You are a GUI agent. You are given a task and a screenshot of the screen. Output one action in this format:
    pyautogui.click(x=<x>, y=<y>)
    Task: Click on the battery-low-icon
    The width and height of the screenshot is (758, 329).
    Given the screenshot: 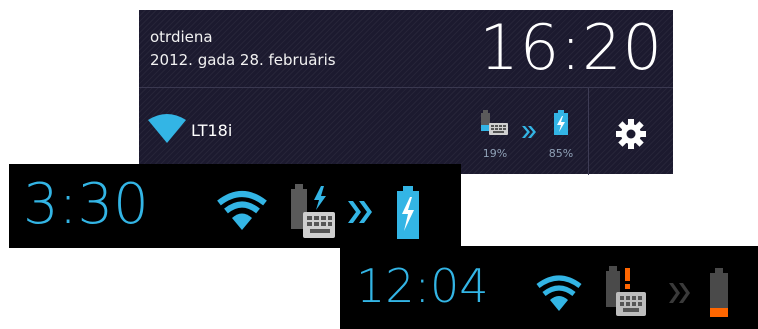 What is the action you would take?
    pyautogui.click(x=719, y=292)
    